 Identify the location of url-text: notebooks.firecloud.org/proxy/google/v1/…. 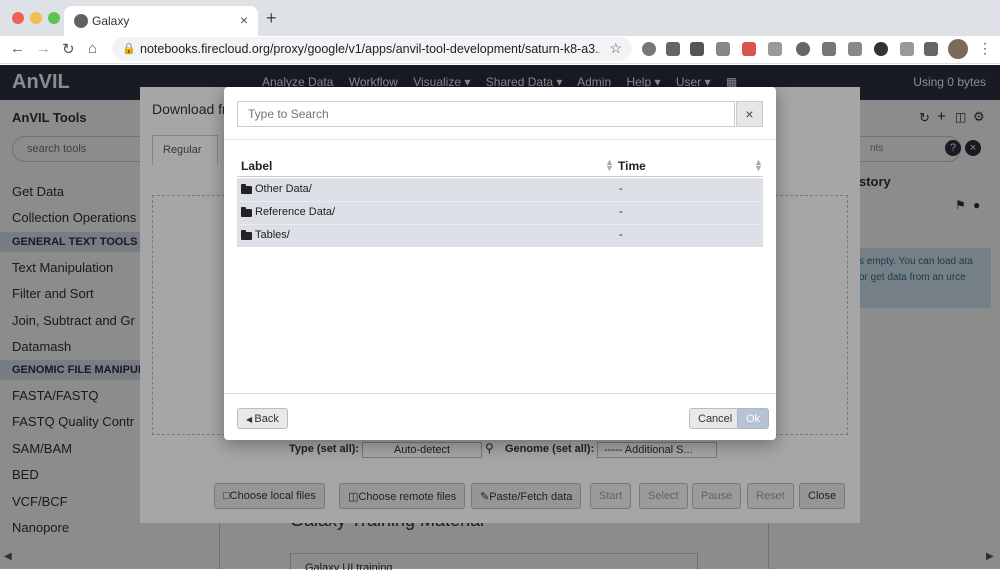
(370, 49).